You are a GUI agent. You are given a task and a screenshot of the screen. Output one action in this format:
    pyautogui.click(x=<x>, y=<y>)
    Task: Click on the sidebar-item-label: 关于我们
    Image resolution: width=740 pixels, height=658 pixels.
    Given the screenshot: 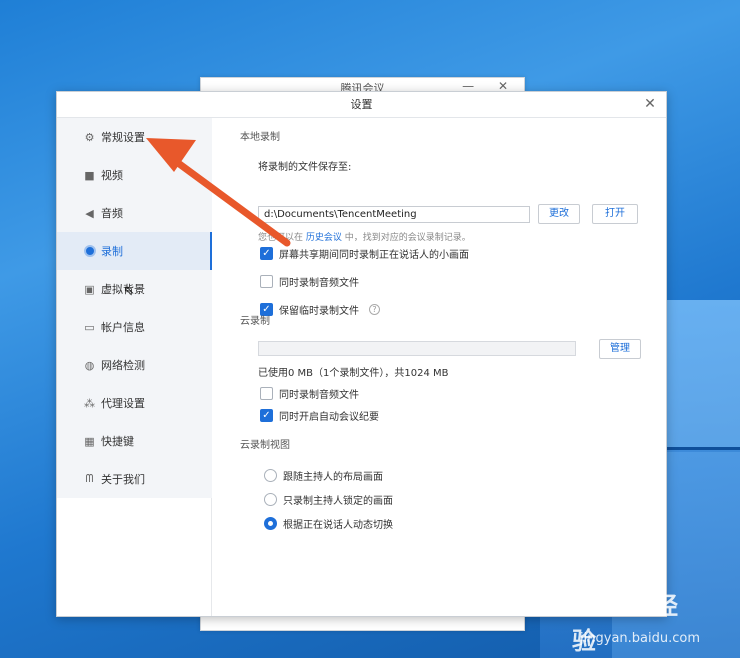 What is the action you would take?
    pyautogui.click(x=123, y=479)
    